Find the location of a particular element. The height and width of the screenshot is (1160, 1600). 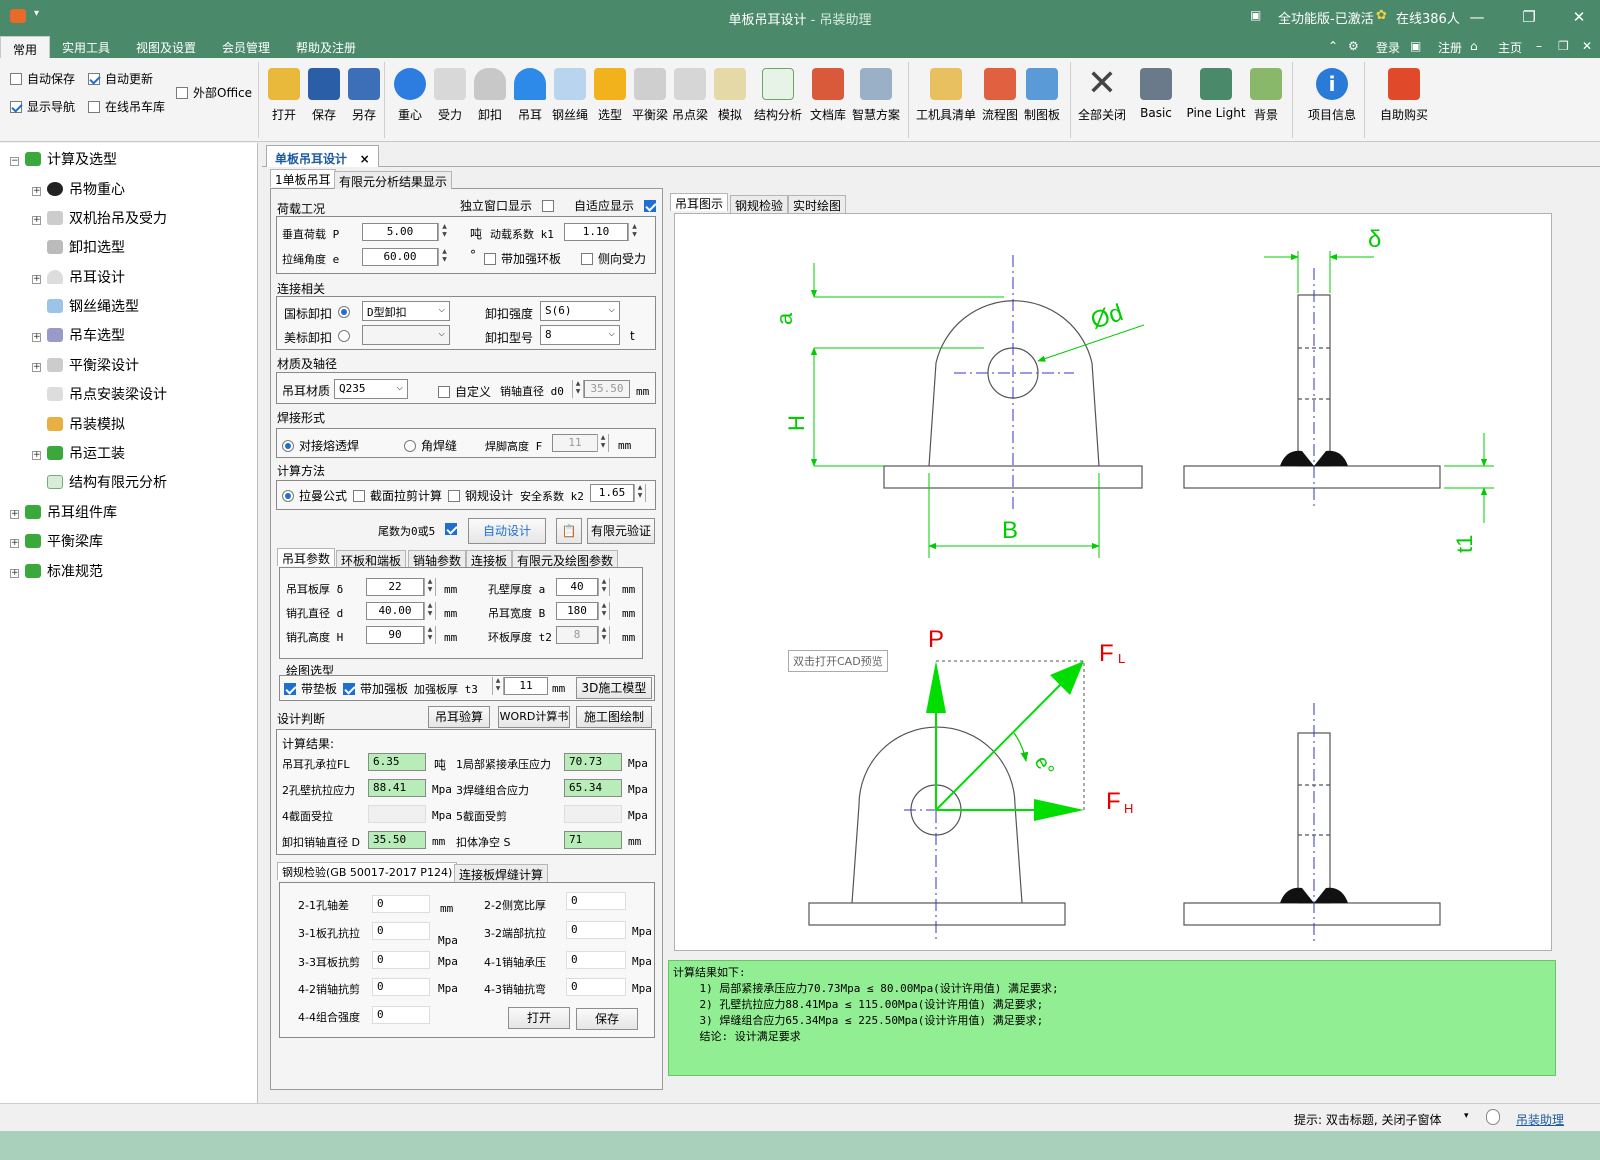

check-custom: 自定义 is located at coordinates (464, 391).